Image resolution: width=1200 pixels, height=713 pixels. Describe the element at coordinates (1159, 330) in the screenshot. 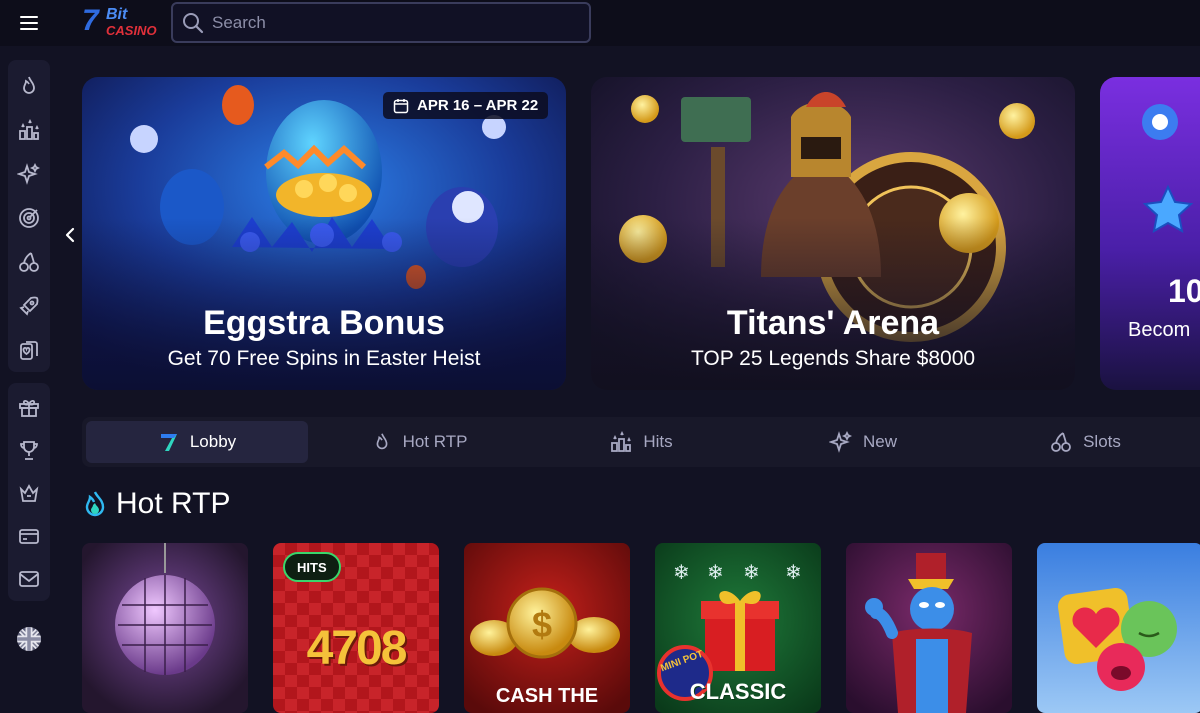

I see `banner-subtitle: Becom` at that location.